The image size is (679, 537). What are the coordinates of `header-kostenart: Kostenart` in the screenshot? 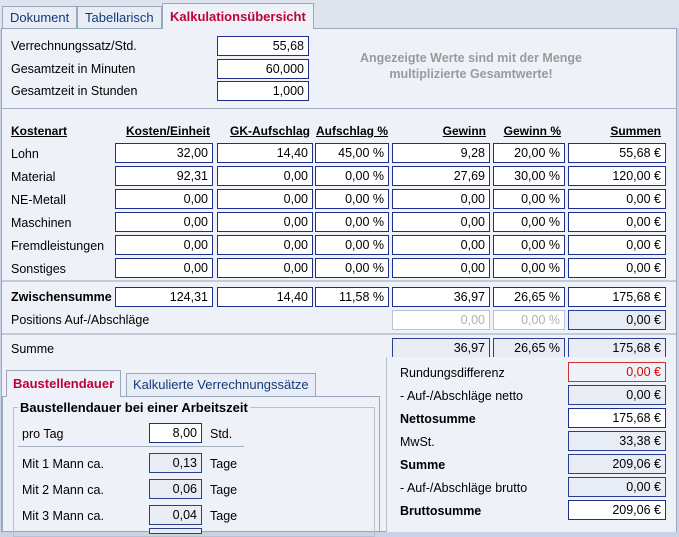 It's located at (39, 131).